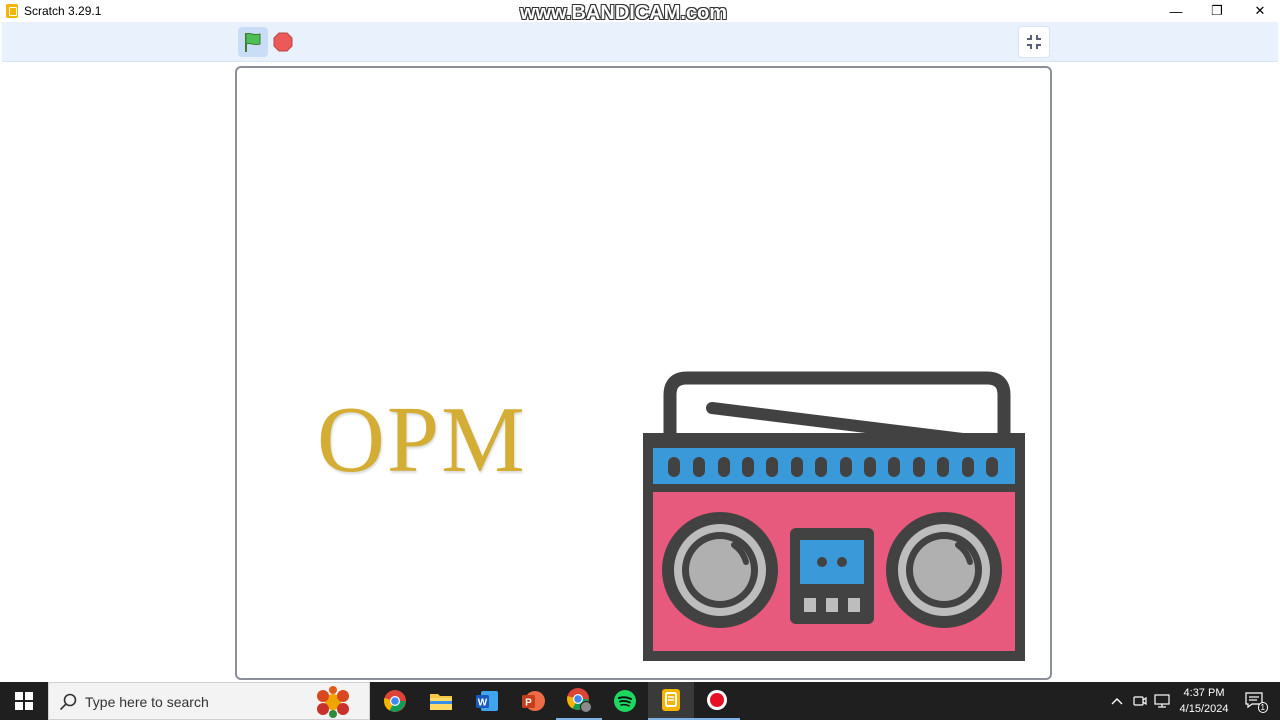 This screenshot has width=1280, height=720. I want to click on show-hidden-icons-button, so click(1117, 701).